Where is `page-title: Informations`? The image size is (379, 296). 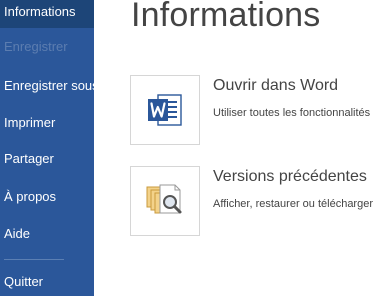 page-title: Informations is located at coordinates (226, 17).